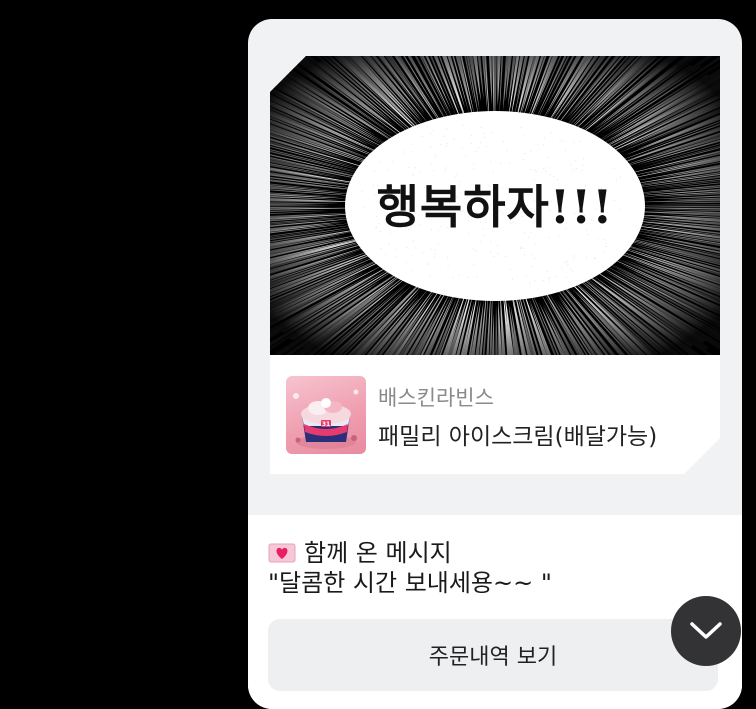  What do you see at coordinates (410, 583) in the screenshot?
I see `message-text: "달콤한 시간 보내세용~~ "` at bounding box center [410, 583].